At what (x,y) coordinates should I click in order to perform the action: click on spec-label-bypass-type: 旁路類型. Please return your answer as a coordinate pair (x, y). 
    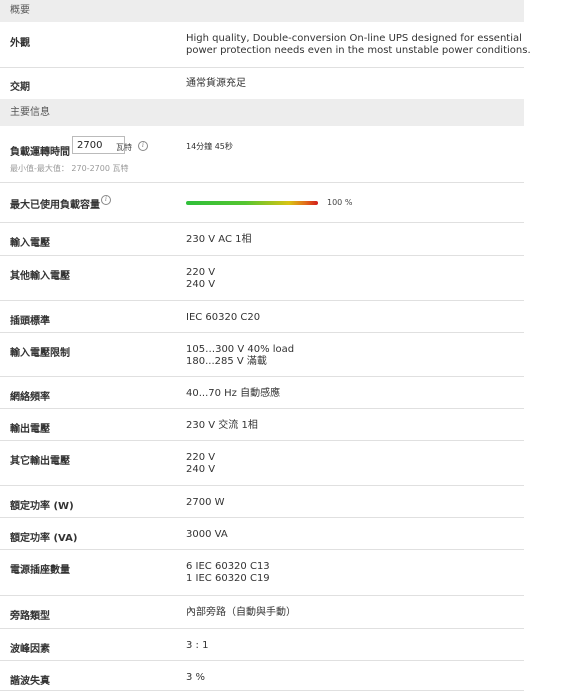
    Looking at the image, I should click on (30, 616).